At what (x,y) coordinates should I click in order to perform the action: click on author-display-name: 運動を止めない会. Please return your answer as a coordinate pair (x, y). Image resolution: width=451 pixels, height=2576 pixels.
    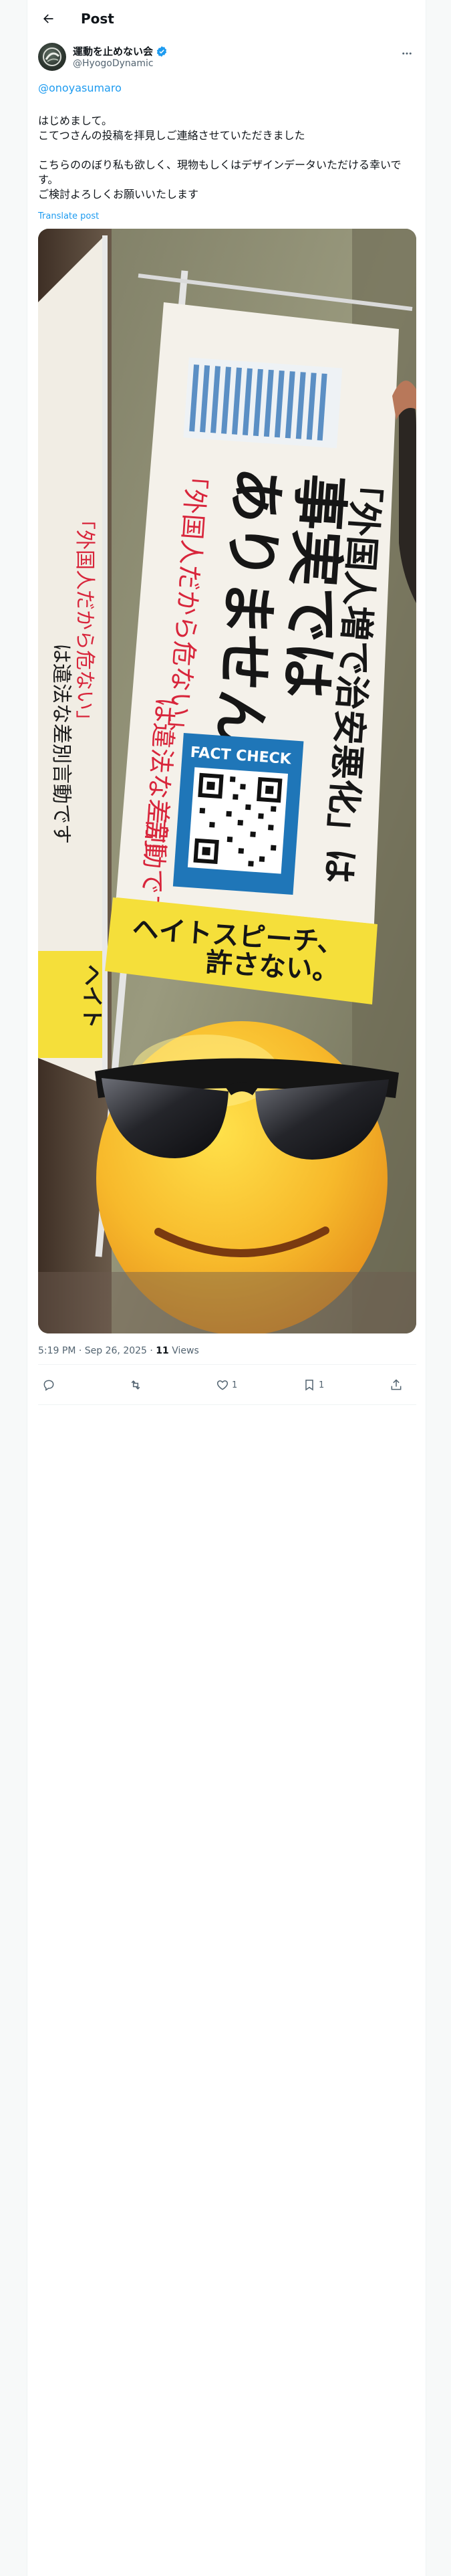
    Looking at the image, I should click on (113, 51).